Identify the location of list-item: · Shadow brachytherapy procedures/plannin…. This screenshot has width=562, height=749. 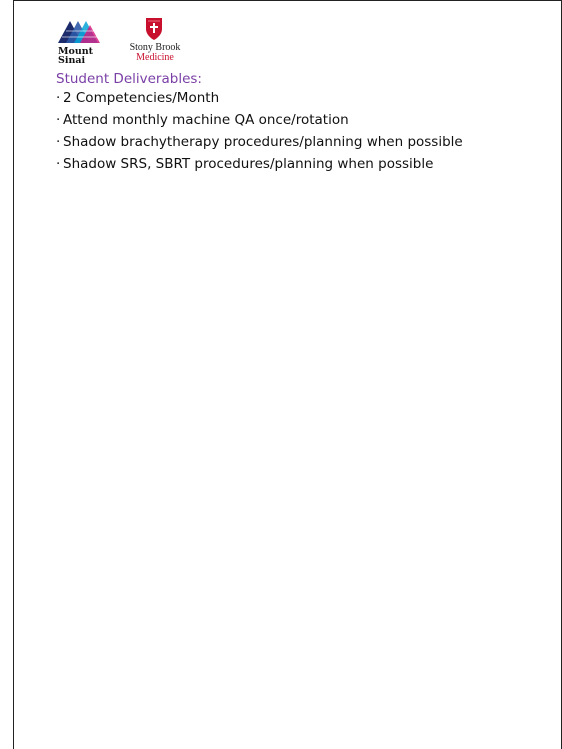
(301, 142).